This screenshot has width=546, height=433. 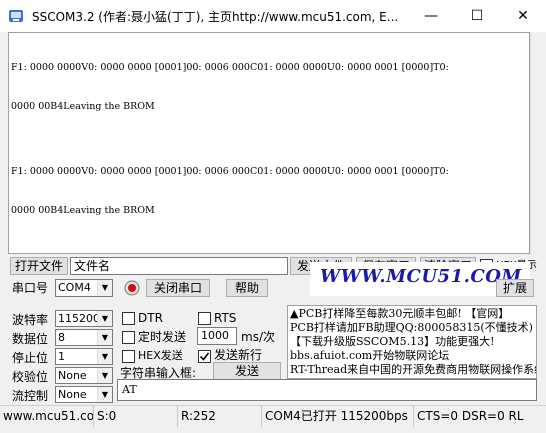 What do you see at coordinates (220, 416) in the screenshot?
I see `status-received: R:252` at bounding box center [220, 416].